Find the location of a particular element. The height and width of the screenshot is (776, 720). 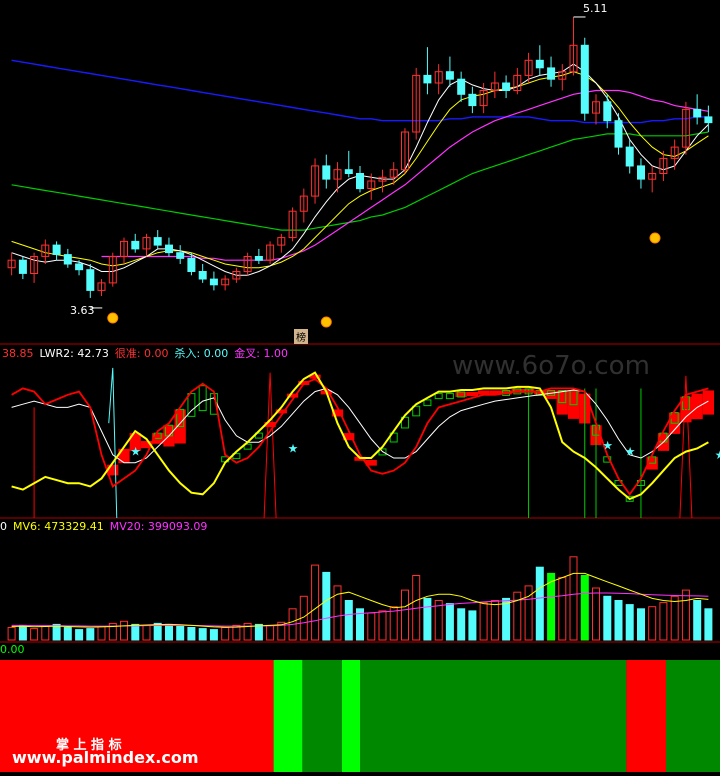

kdj-legend-item-1: LWR2: 42.73 is located at coordinates (74, 353).